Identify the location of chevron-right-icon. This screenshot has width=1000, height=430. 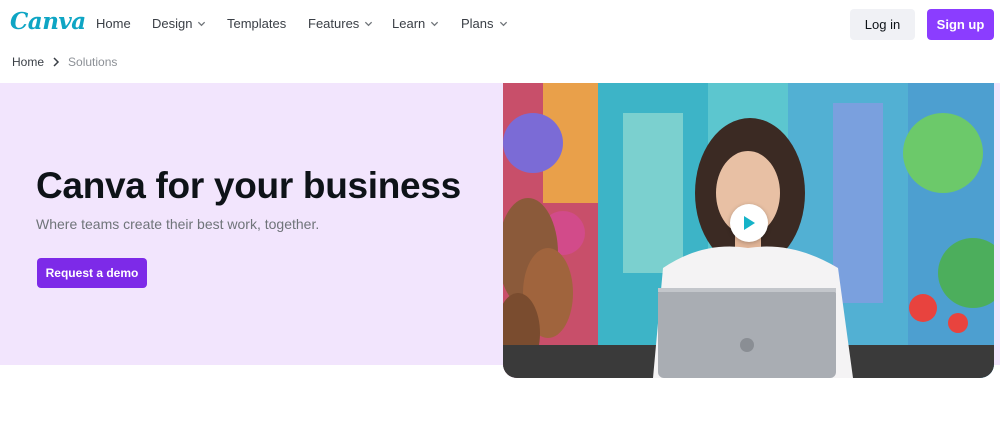
(56, 62).